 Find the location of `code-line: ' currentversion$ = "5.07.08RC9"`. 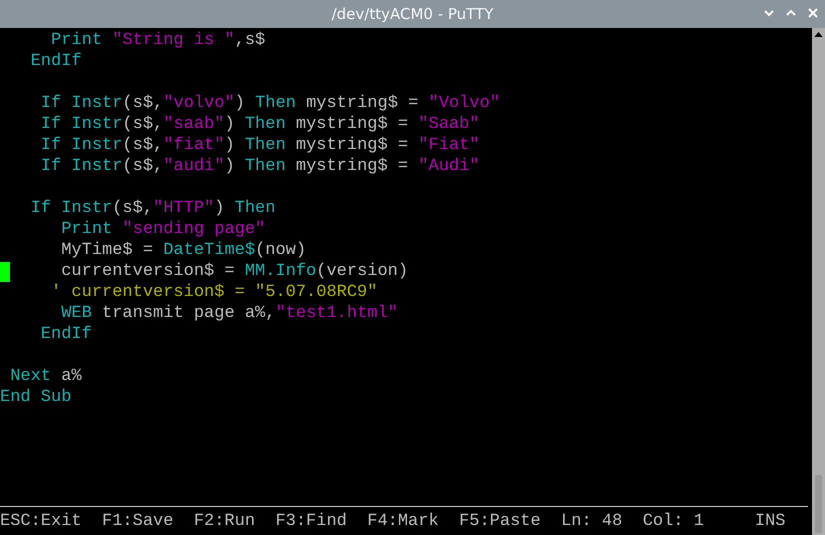

code-line: ' currentversion$ = "5.07.08RC9" is located at coordinates (214, 292).